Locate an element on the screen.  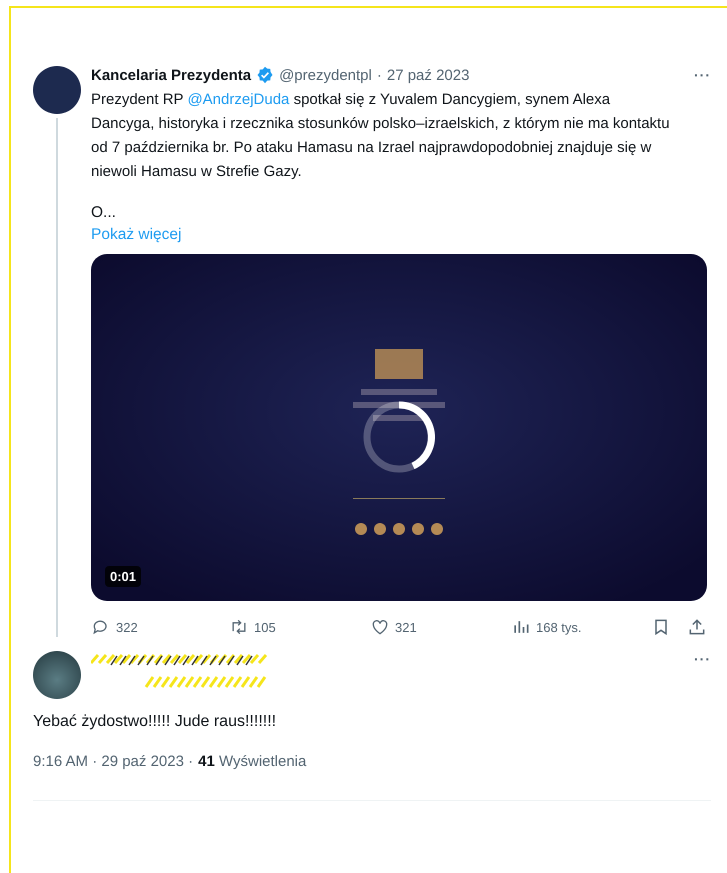
video-duration: 0:01 is located at coordinates (123, 576).